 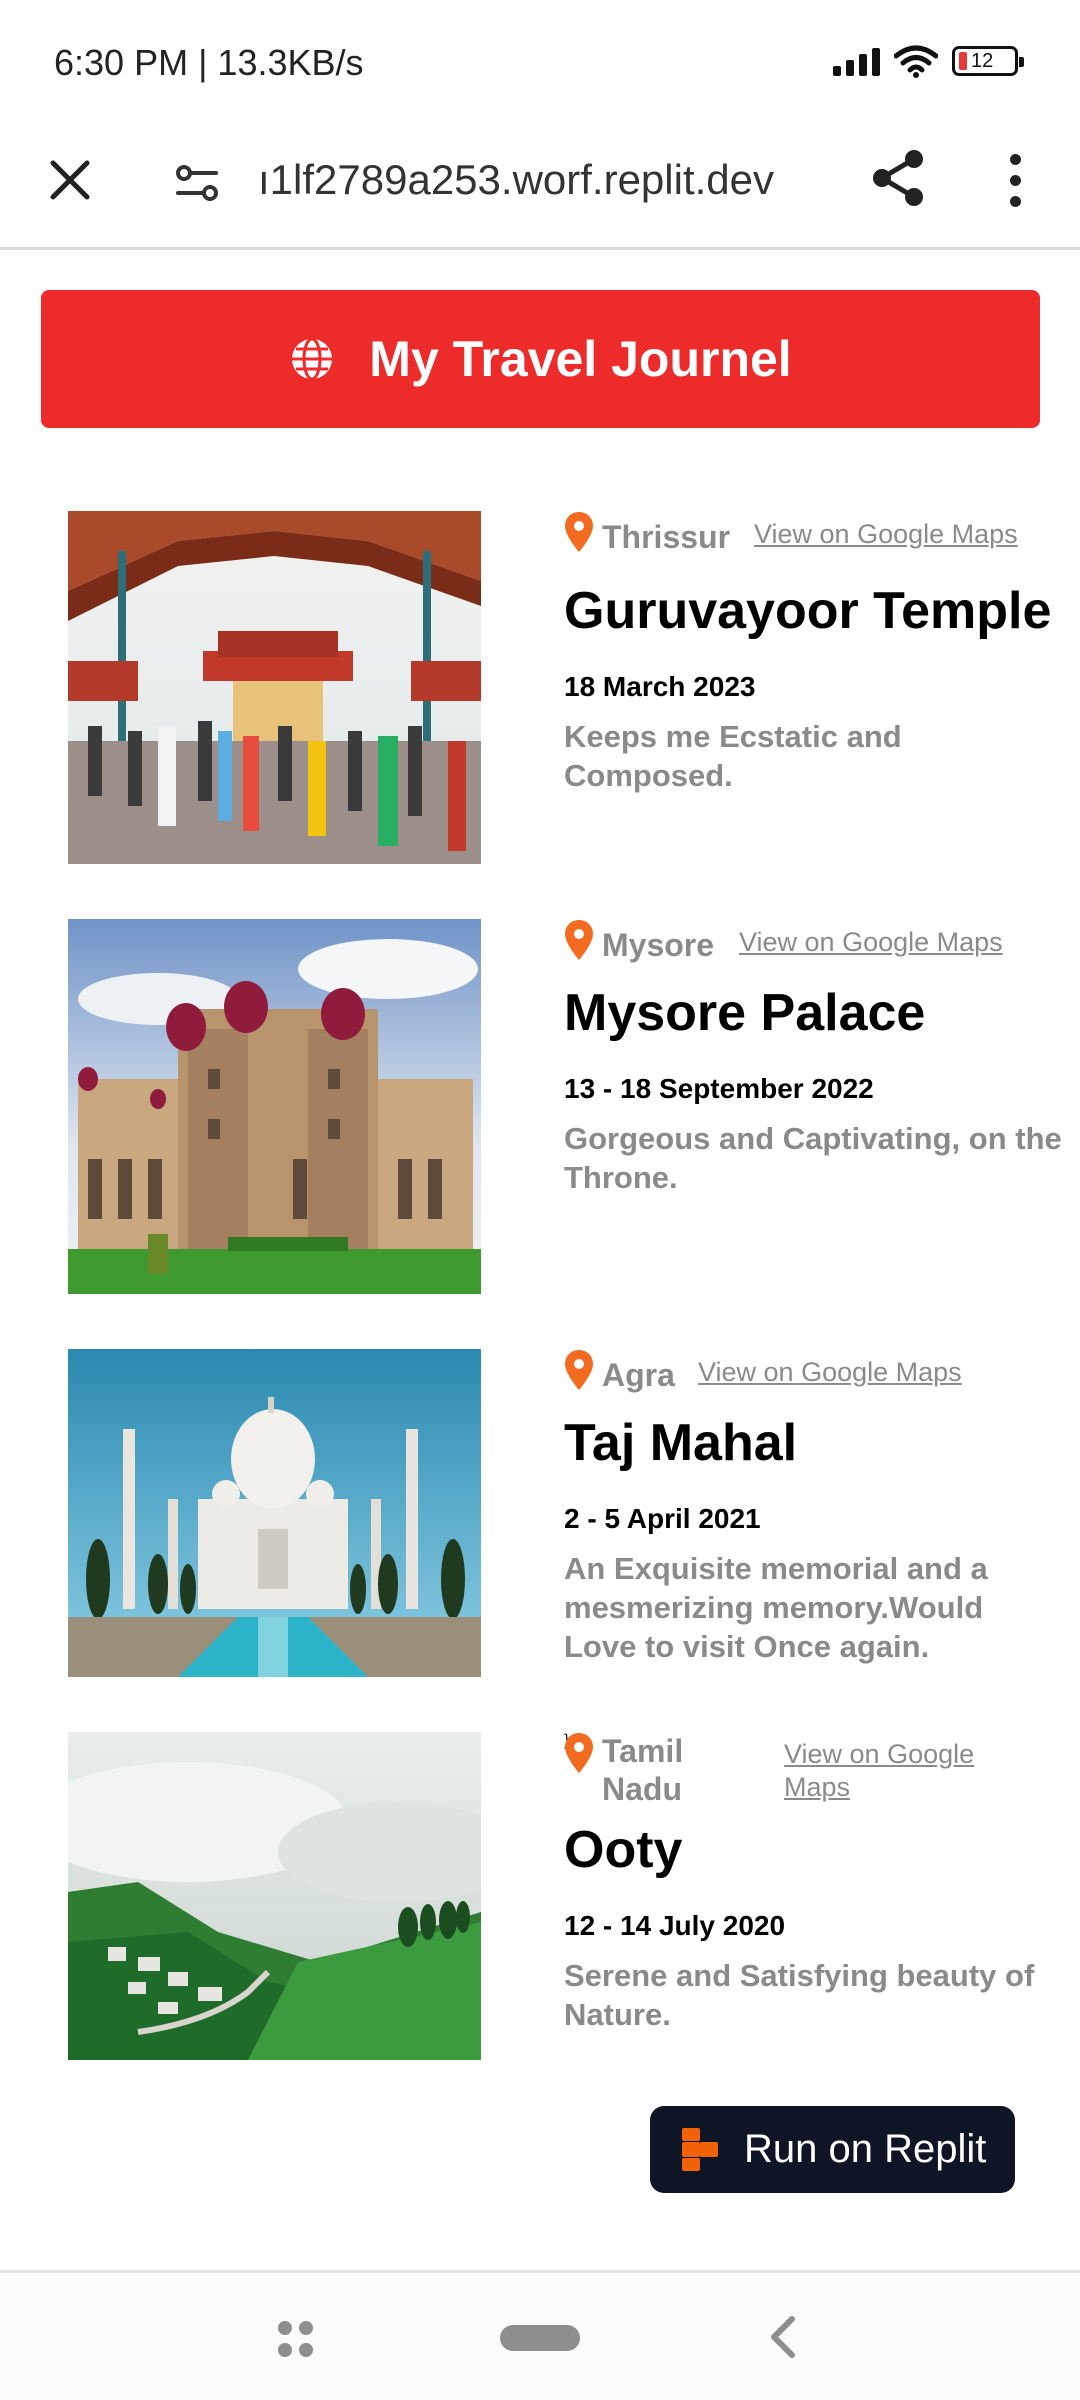 I want to click on location-name: Thrissur, so click(x=666, y=537).